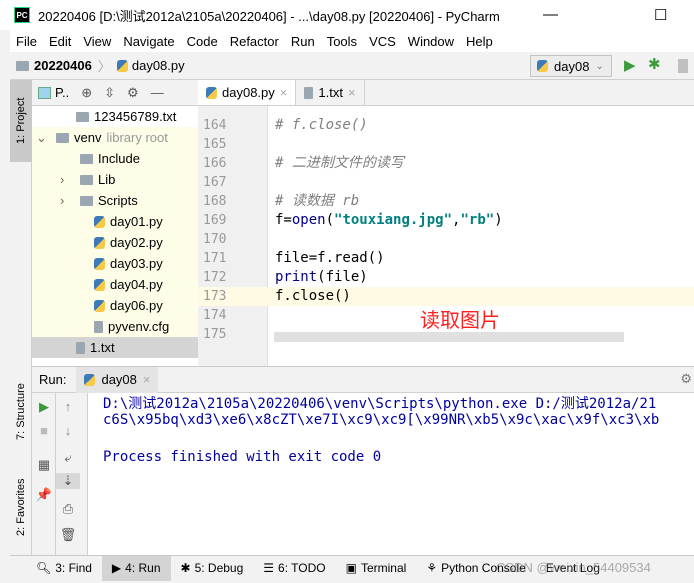 The image size is (694, 583). Describe the element at coordinates (136, 568) in the screenshot. I see `tool-run: ▶ 4: Run` at that location.